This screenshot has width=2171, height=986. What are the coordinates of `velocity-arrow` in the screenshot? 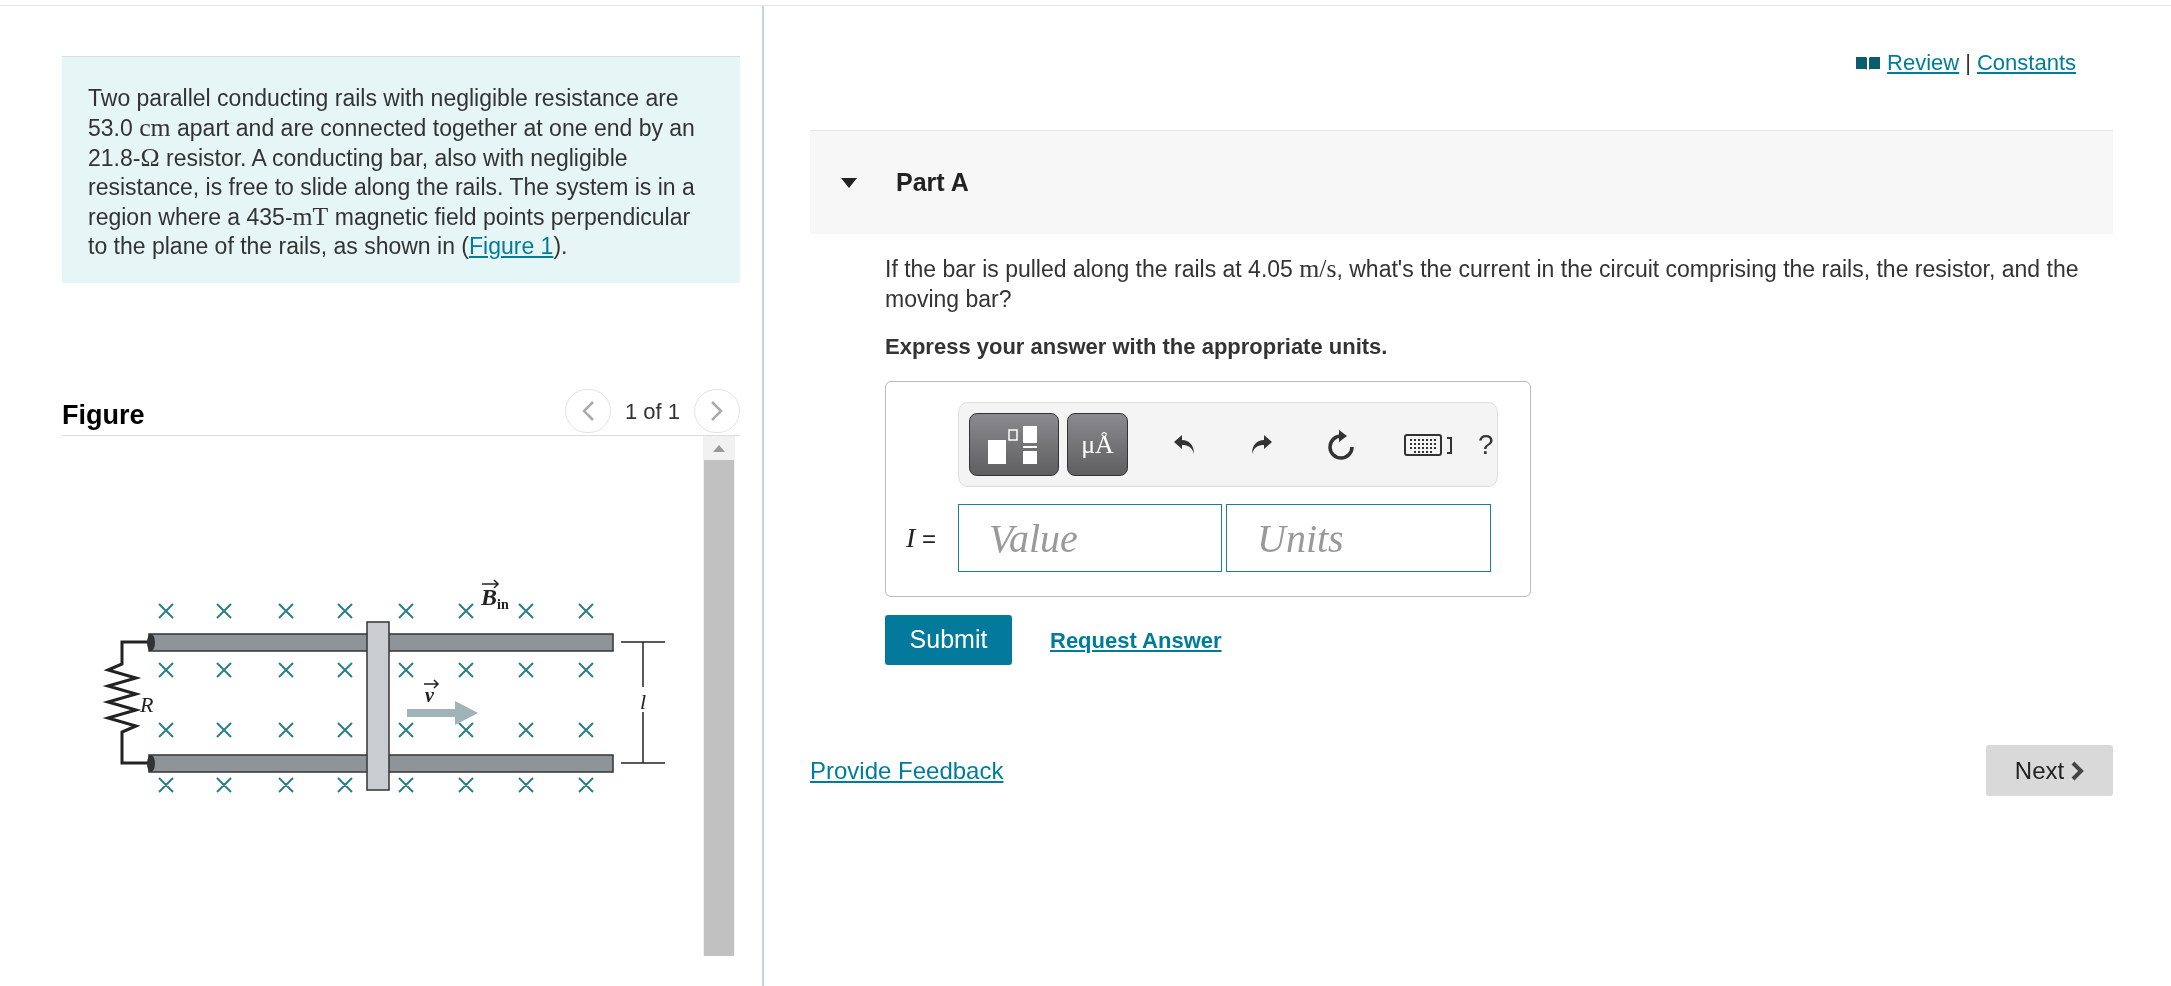 It's located at (442, 713).